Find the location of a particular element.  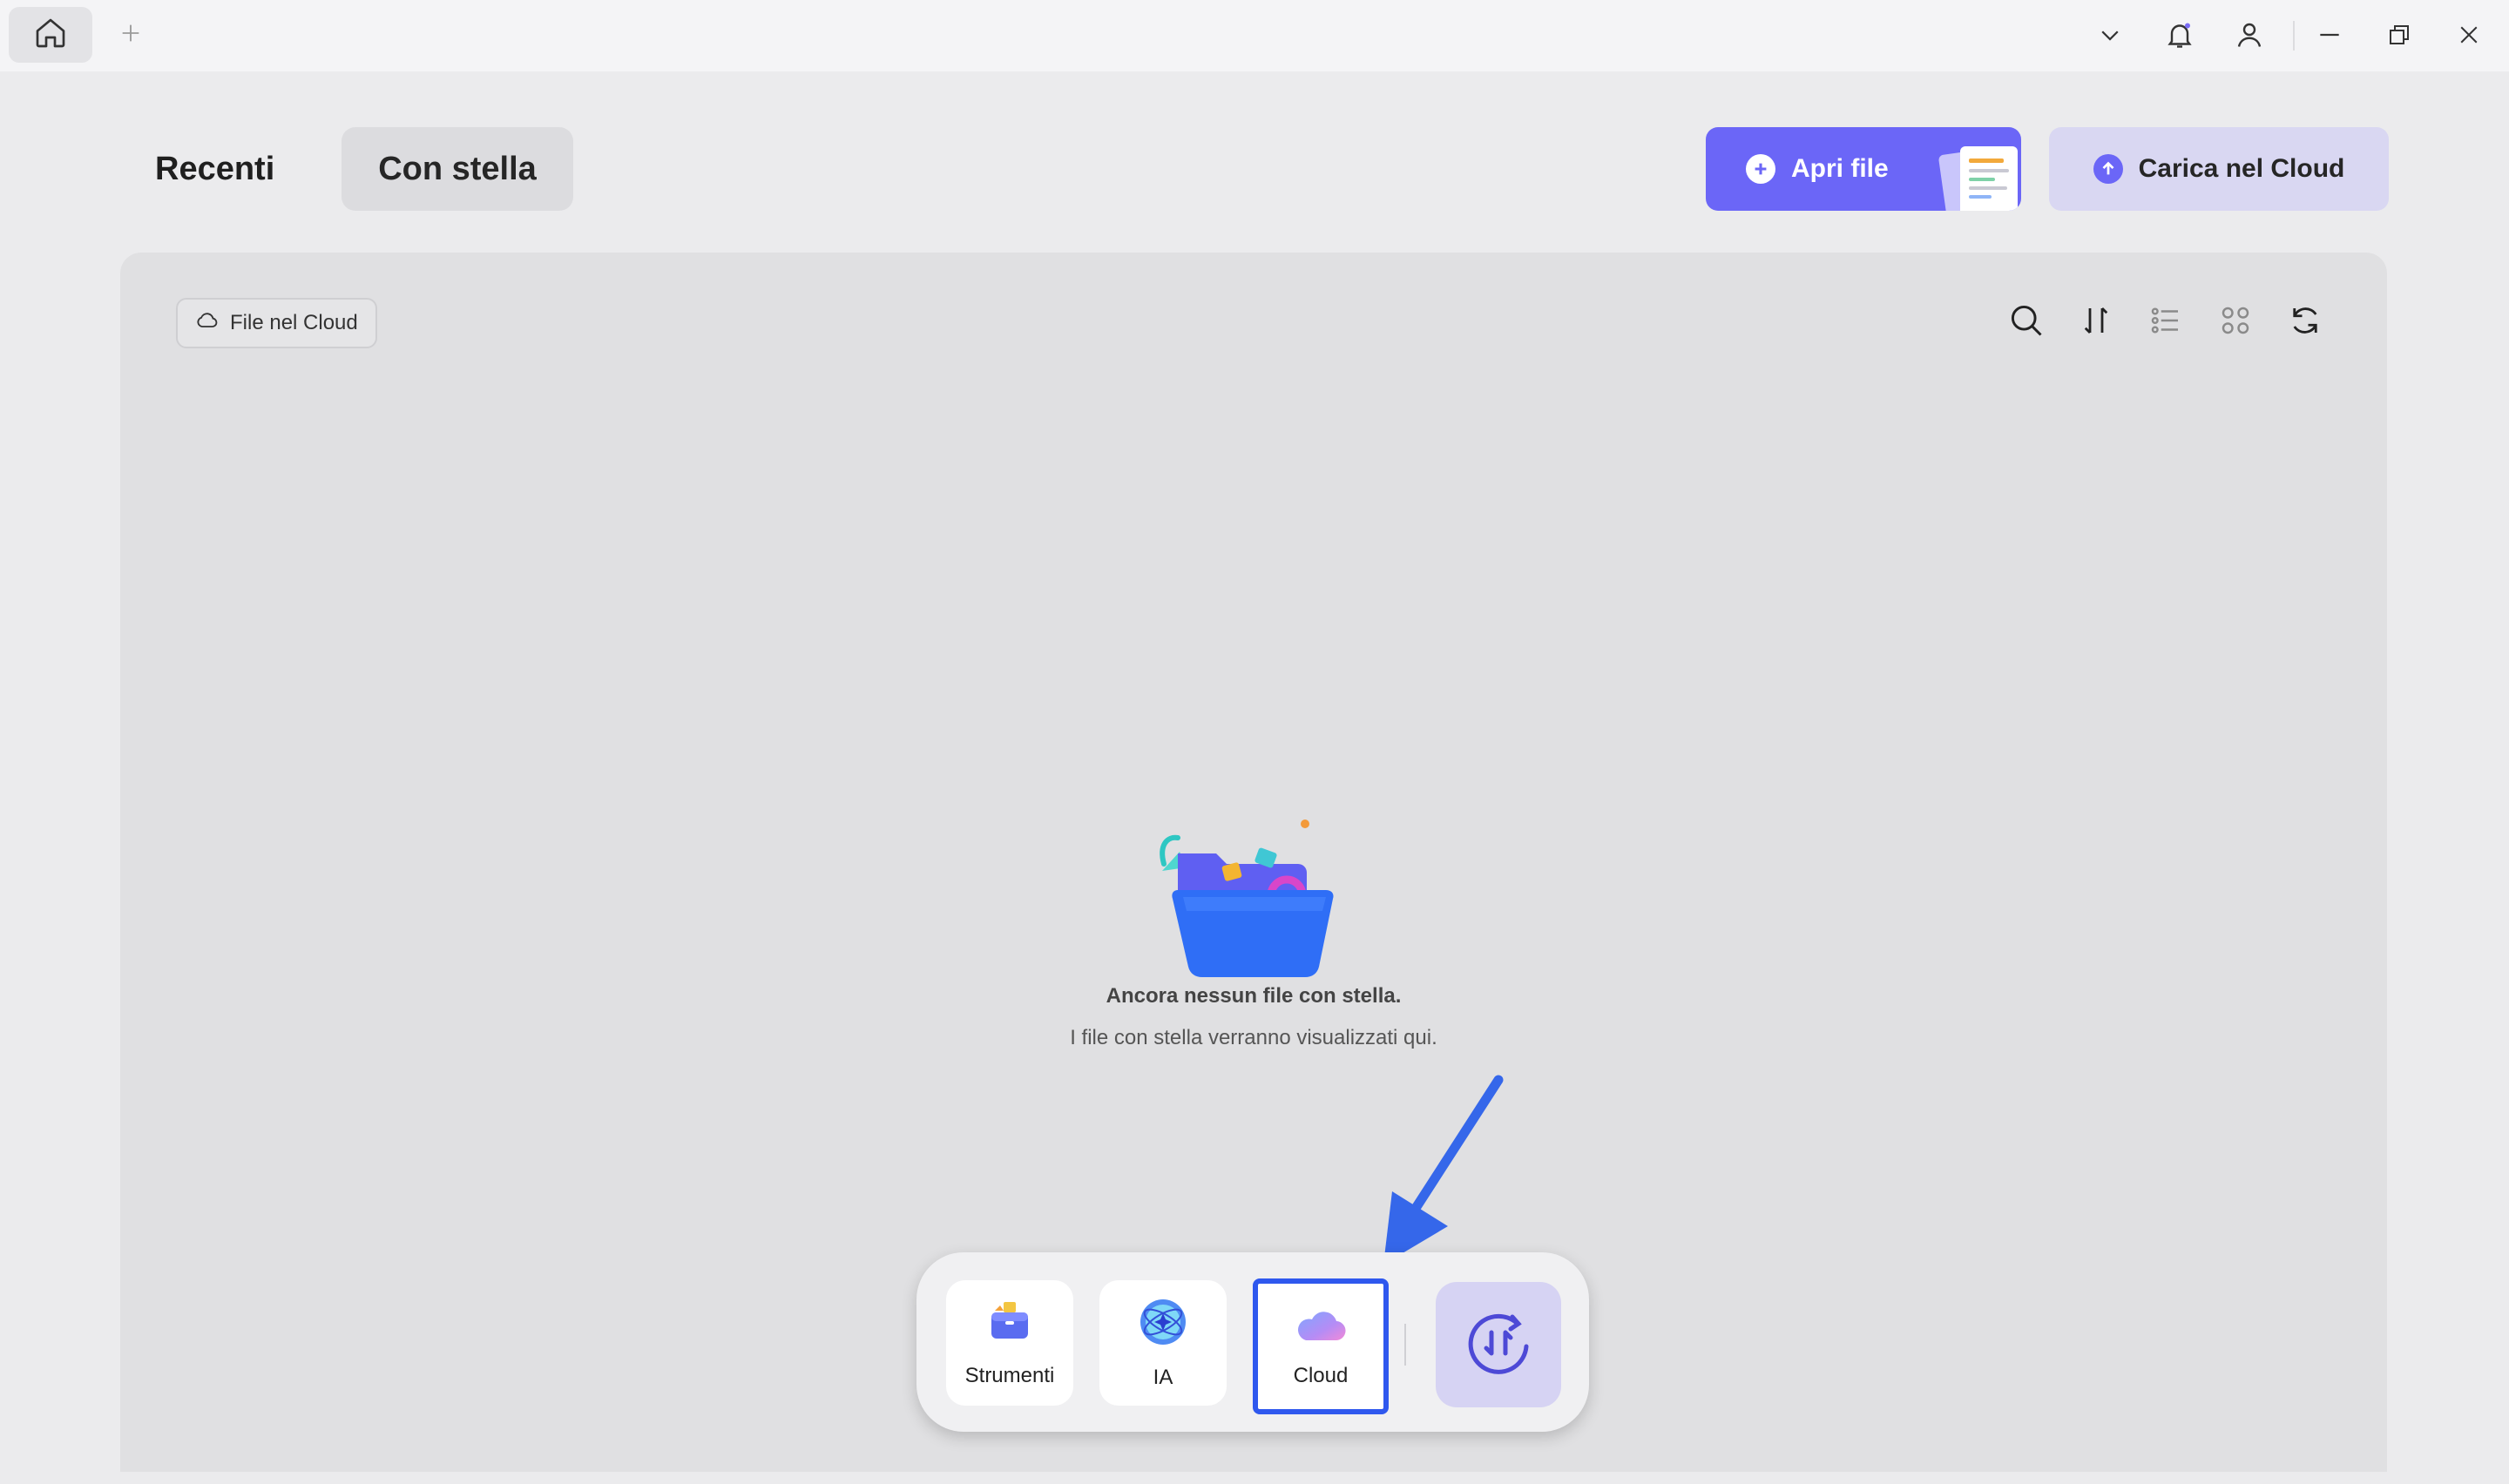

title-bar is located at coordinates (1254, 35).